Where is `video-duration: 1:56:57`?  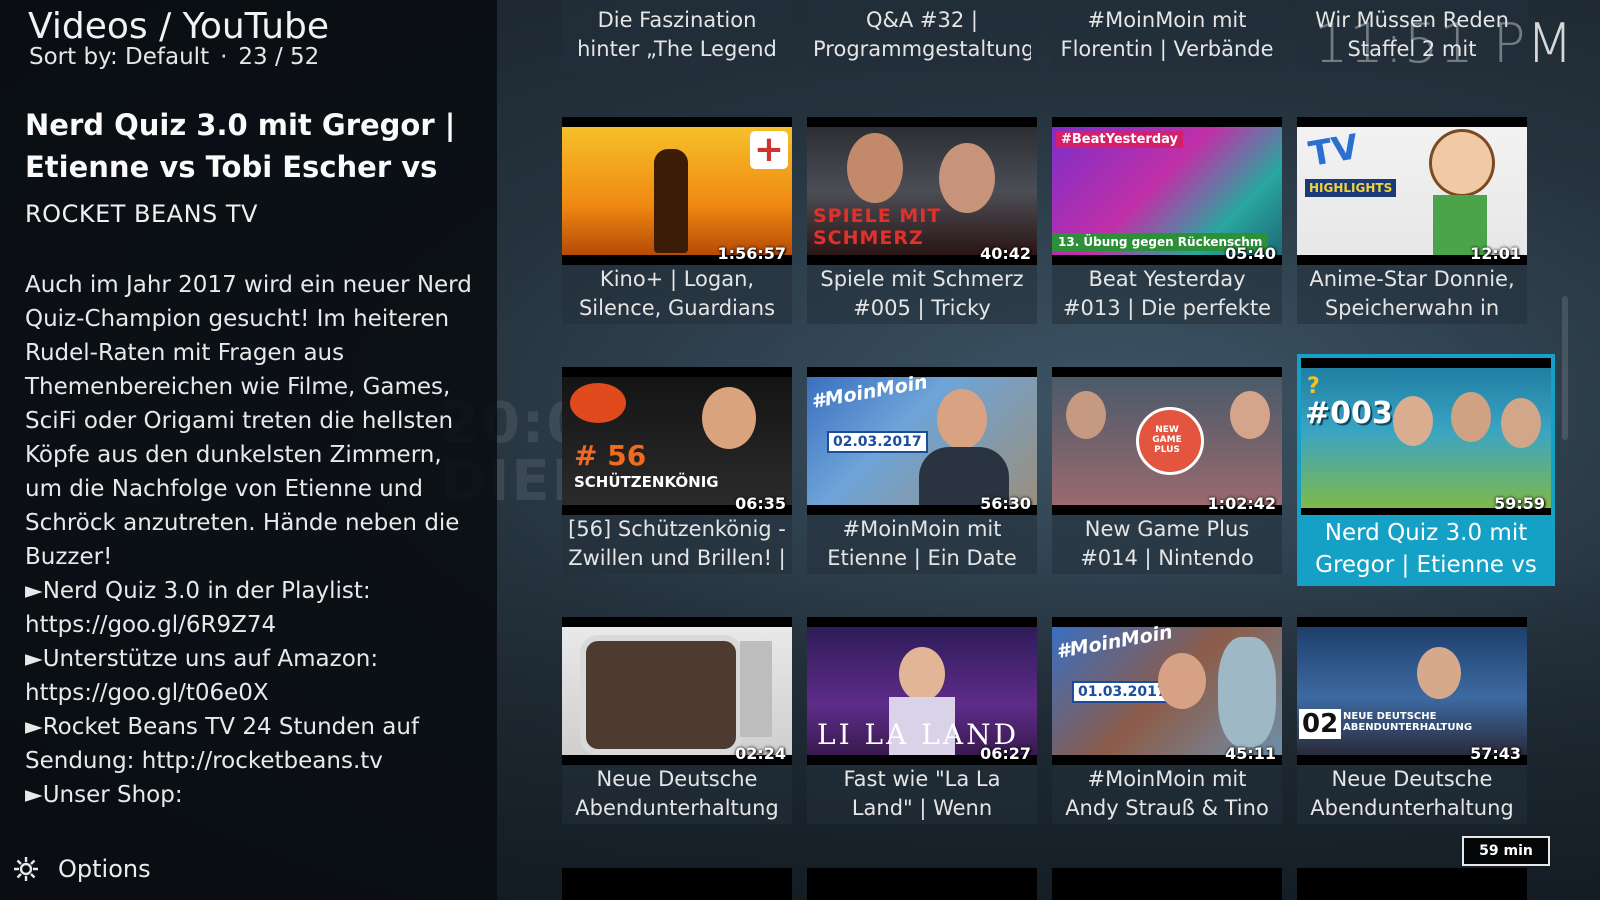
video-duration: 1:56:57 is located at coordinates (751, 253).